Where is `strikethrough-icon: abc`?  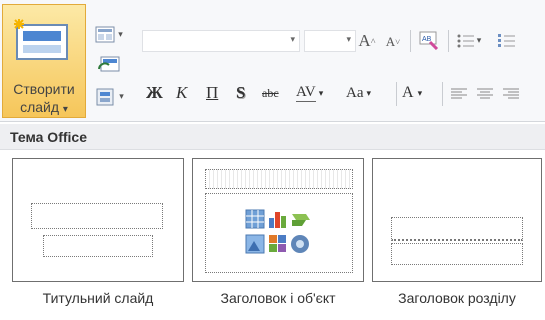 strikethrough-icon: abc is located at coordinates (270, 92).